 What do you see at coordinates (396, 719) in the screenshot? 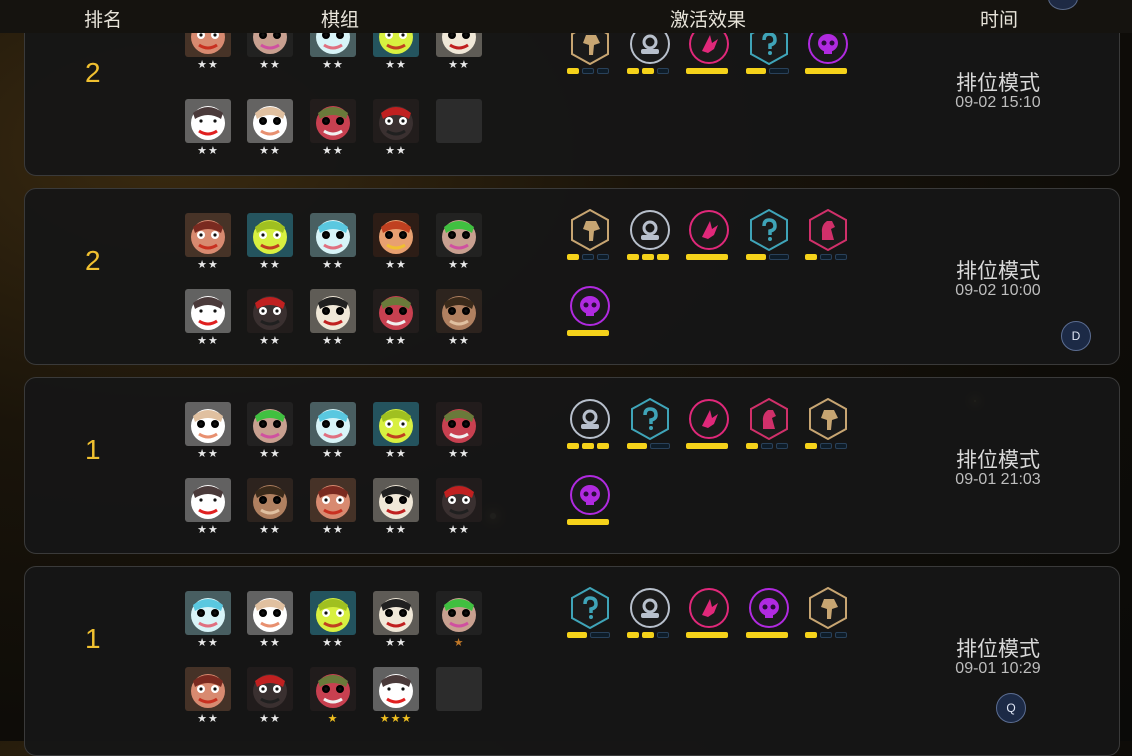
I see `unit-stars: ★★★` at bounding box center [396, 719].